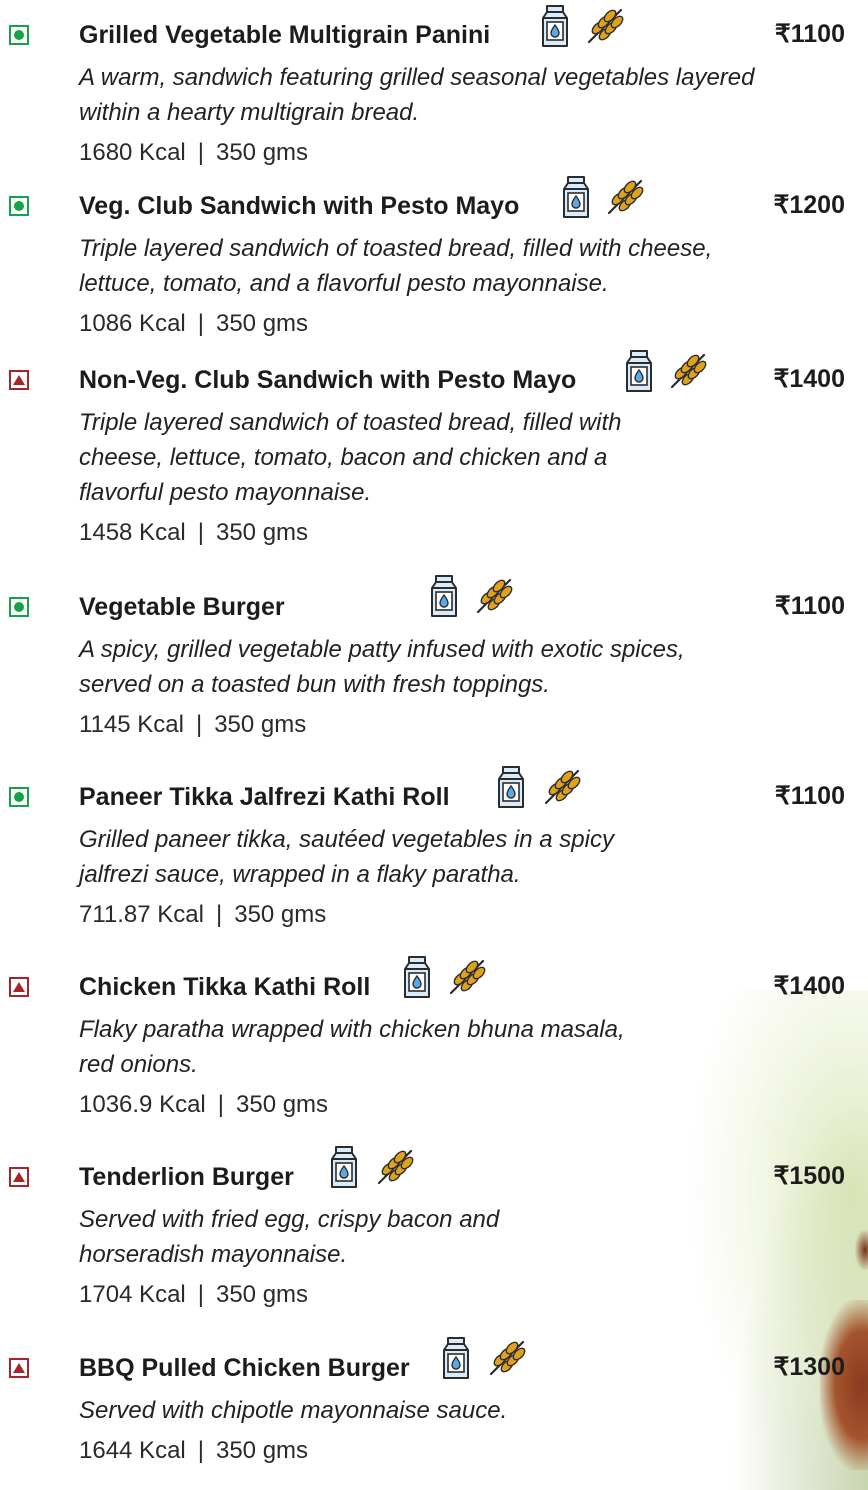  Describe the element at coordinates (293, 1410) in the screenshot. I see `description-line: Served with chipotle mayonnaise sauce.` at that location.